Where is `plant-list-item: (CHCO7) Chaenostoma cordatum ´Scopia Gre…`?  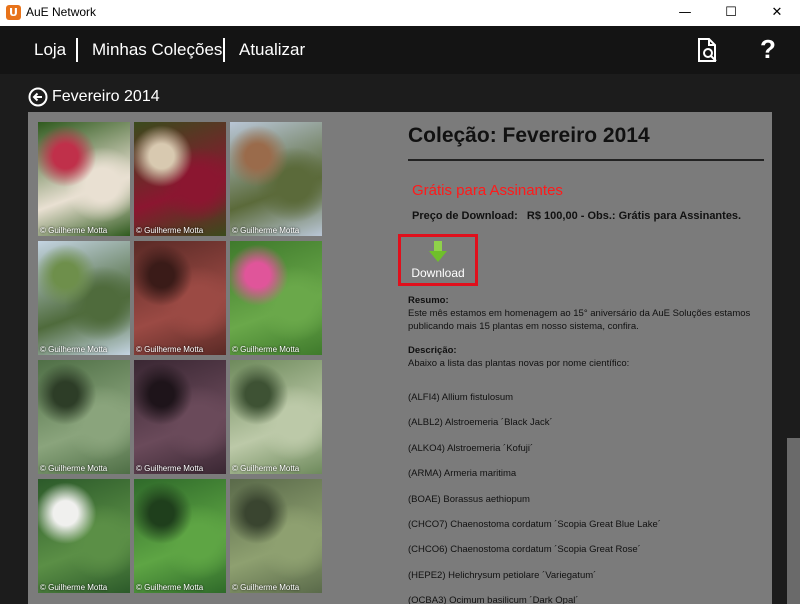 plant-list-item: (CHCO7) Chaenostoma cordatum ´Scopia Gre… is located at coordinates (534, 524).